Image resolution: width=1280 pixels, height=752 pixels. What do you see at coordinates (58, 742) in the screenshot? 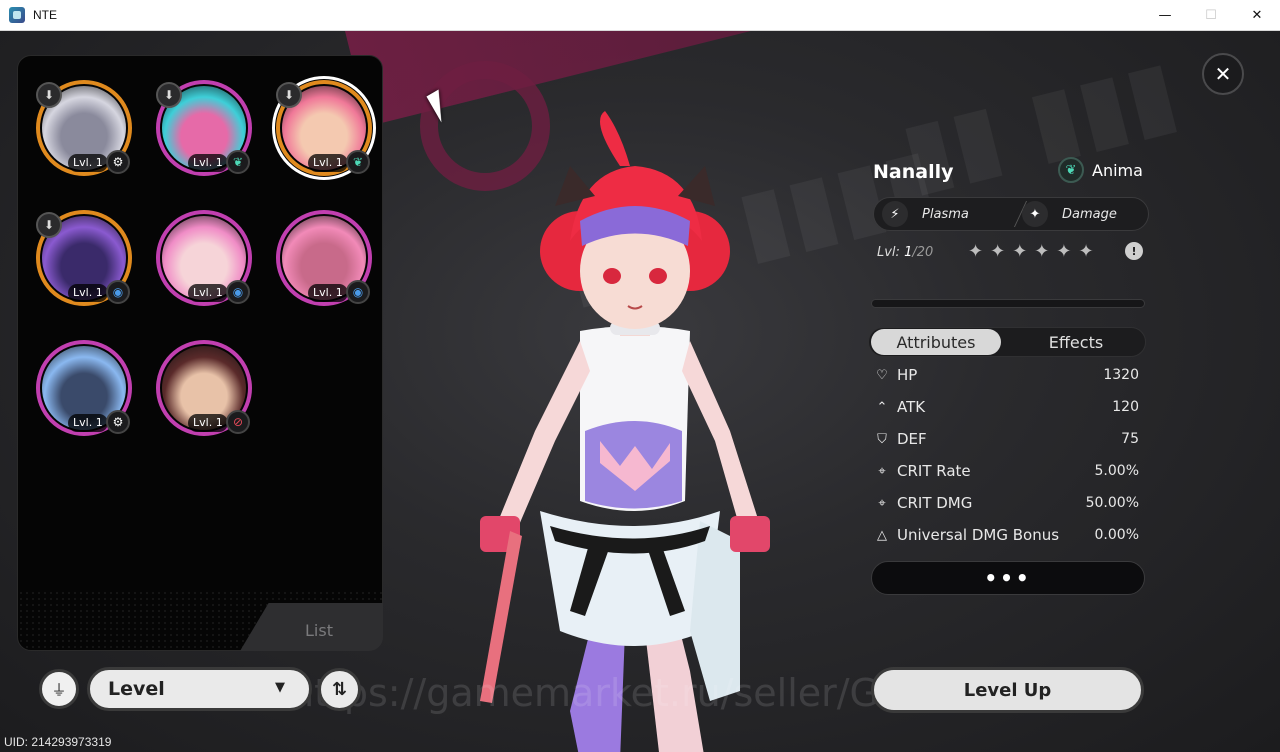
I see `uid-label: UID: 214293973319` at bounding box center [58, 742].